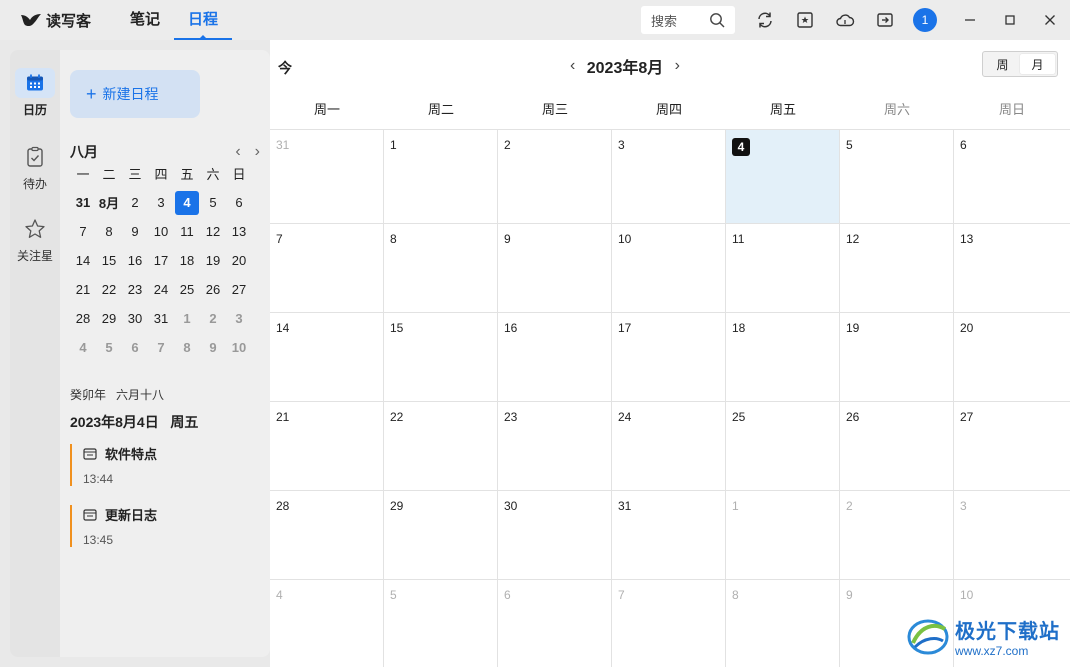 The height and width of the screenshot is (667, 1070). I want to click on day-cell: 17, so click(669, 357).